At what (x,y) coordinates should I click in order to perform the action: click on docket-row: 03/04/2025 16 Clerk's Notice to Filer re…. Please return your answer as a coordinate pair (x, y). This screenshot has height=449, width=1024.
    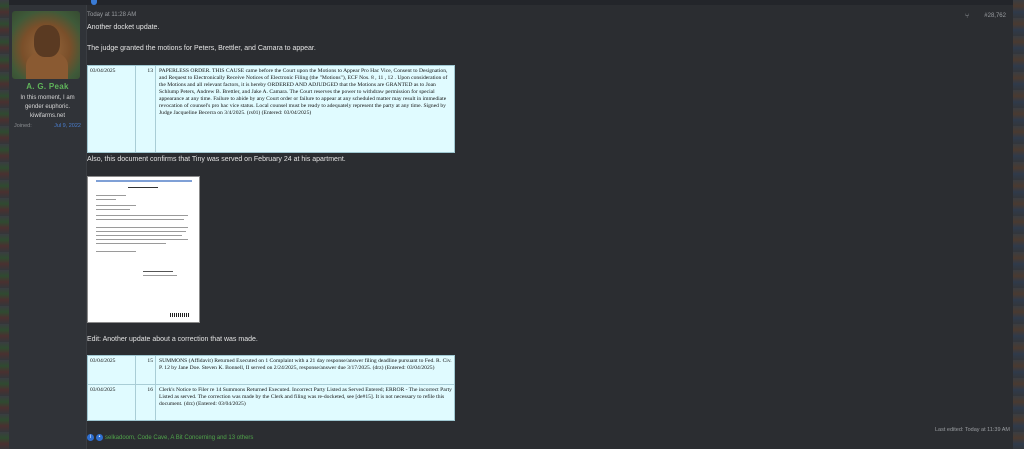
    Looking at the image, I should click on (271, 402).